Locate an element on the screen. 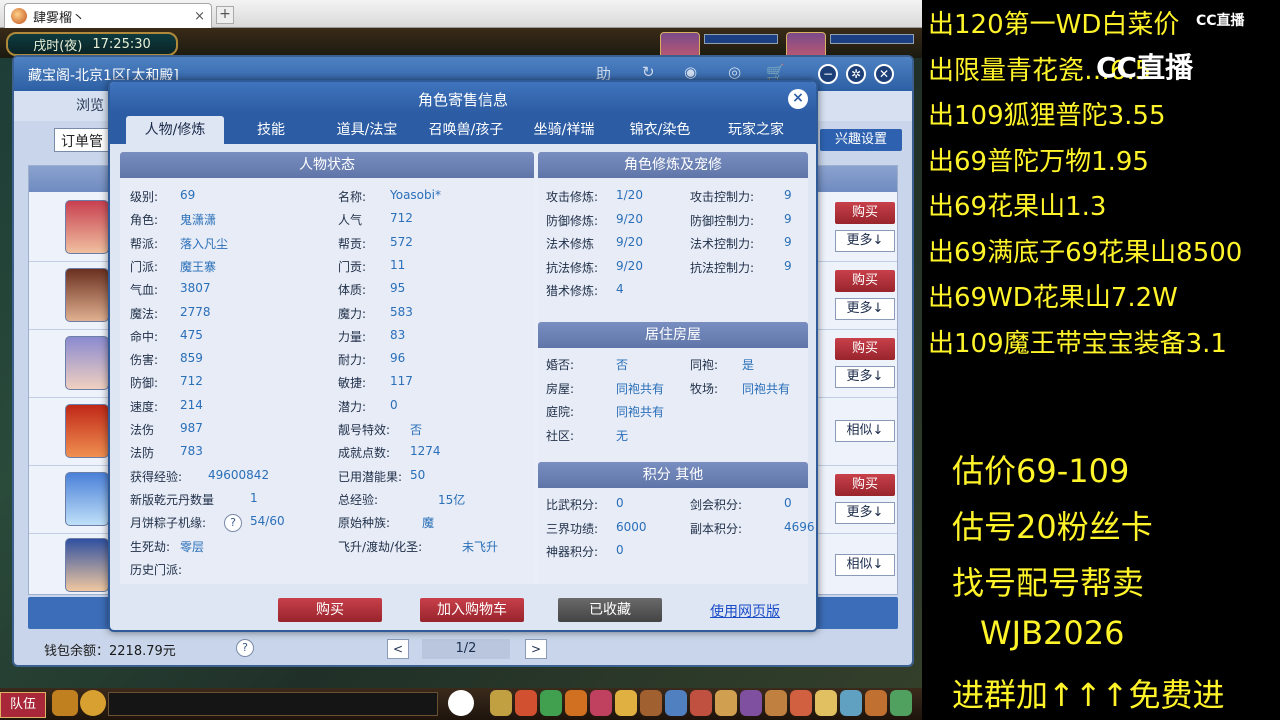 The height and width of the screenshot is (720, 1280). stat-label: 门派: is located at coordinates (144, 266).